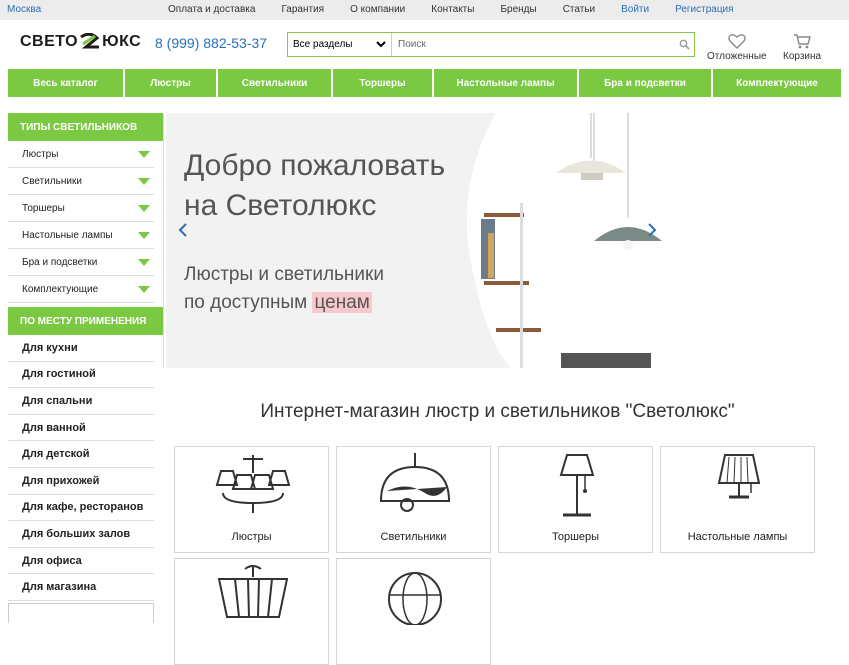 This screenshot has height=665, width=849. What do you see at coordinates (579, 9) in the screenshot?
I see `top-link-articles: Статьи` at bounding box center [579, 9].